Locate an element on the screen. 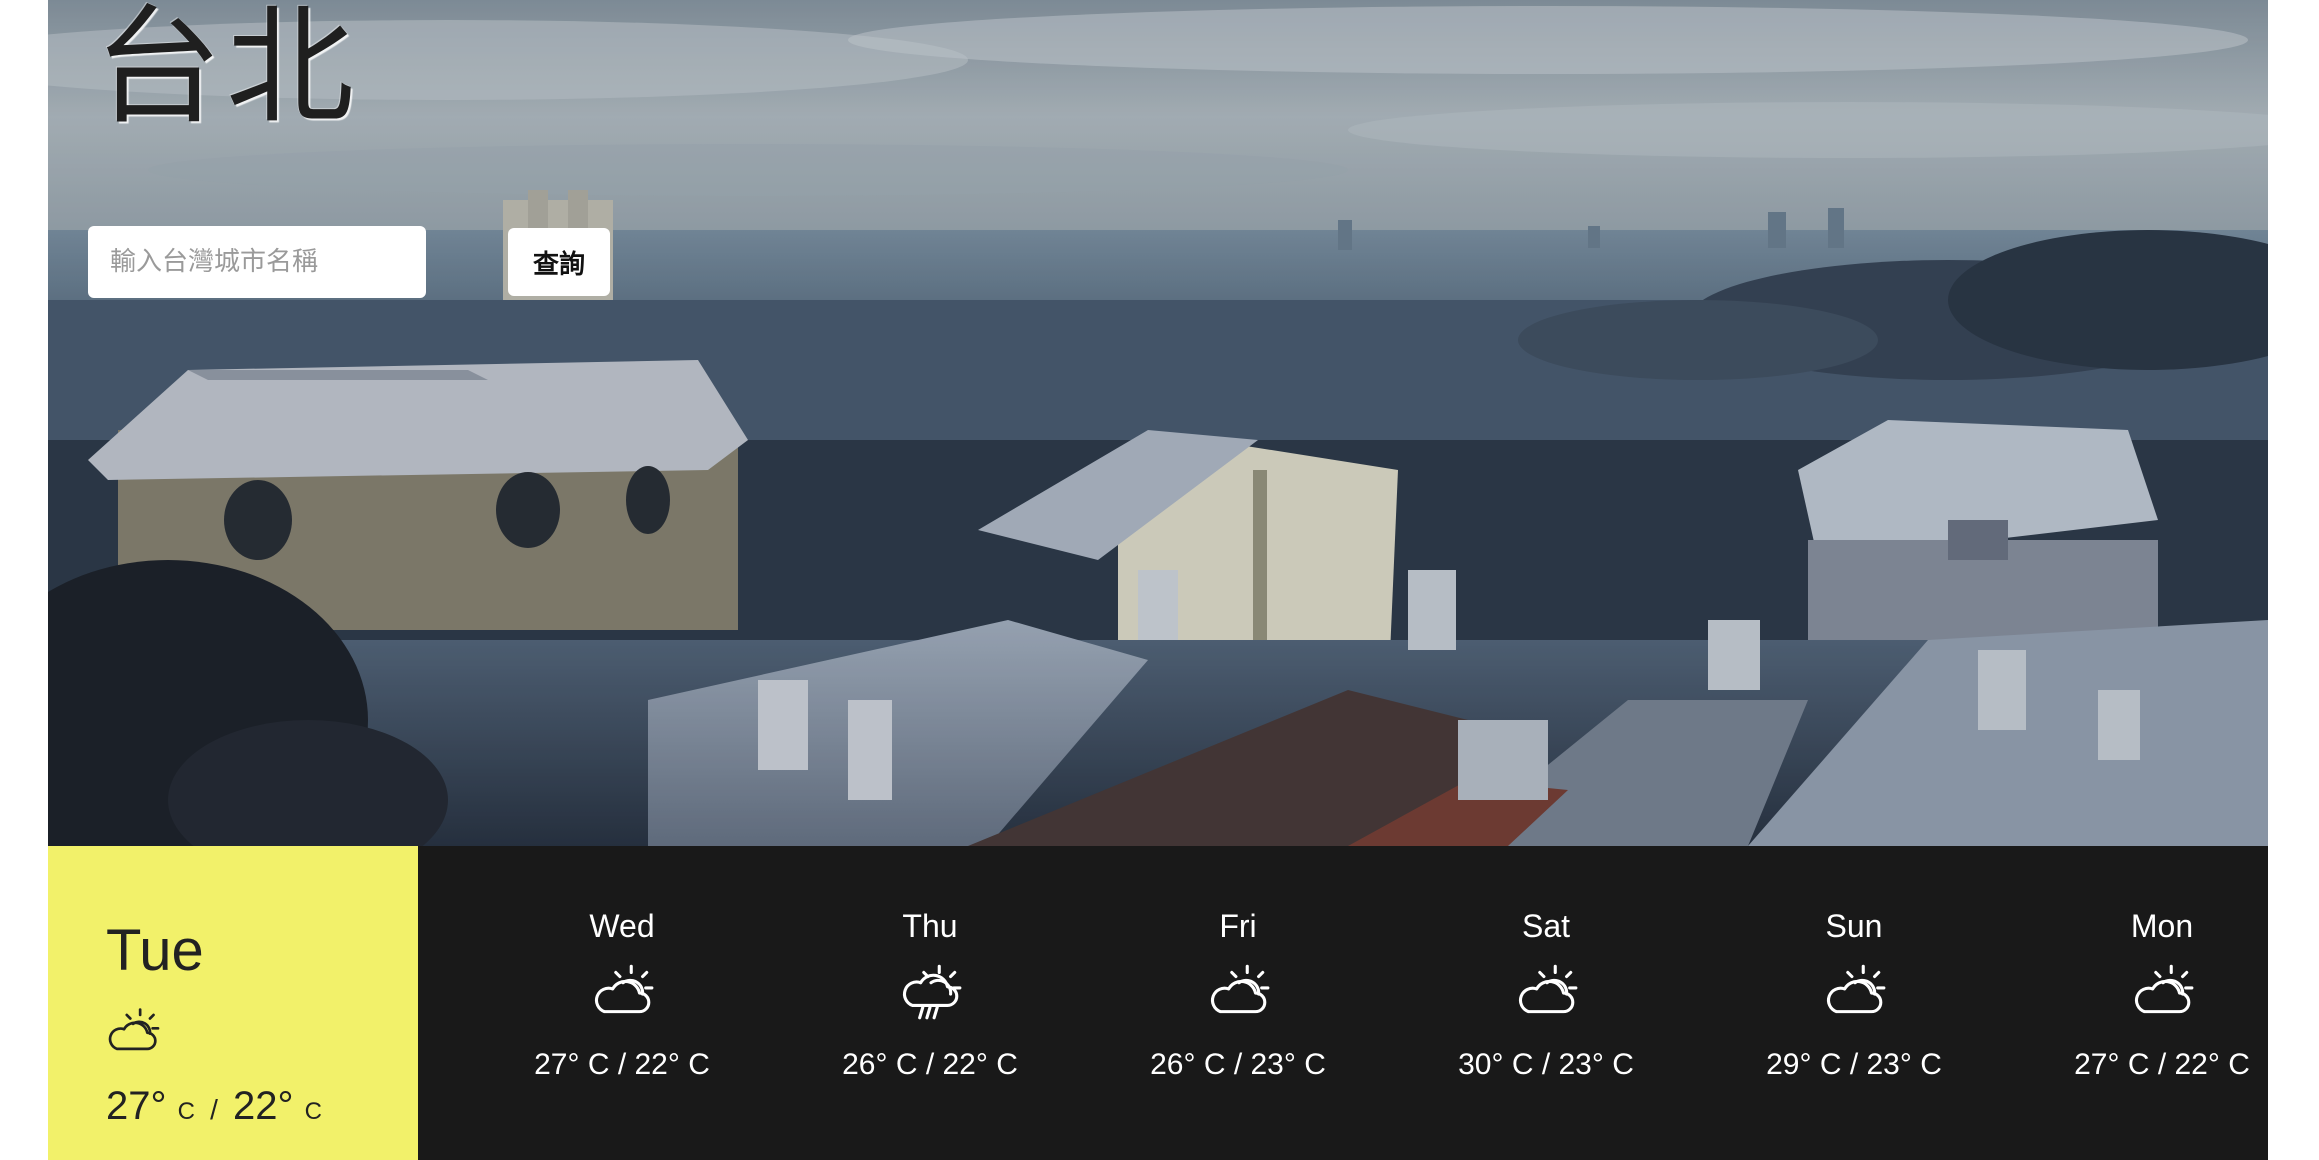 The image size is (2319, 1160). forecast-day-wed: Wed 27° C / 22° C is located at coordinates (622, 1003).